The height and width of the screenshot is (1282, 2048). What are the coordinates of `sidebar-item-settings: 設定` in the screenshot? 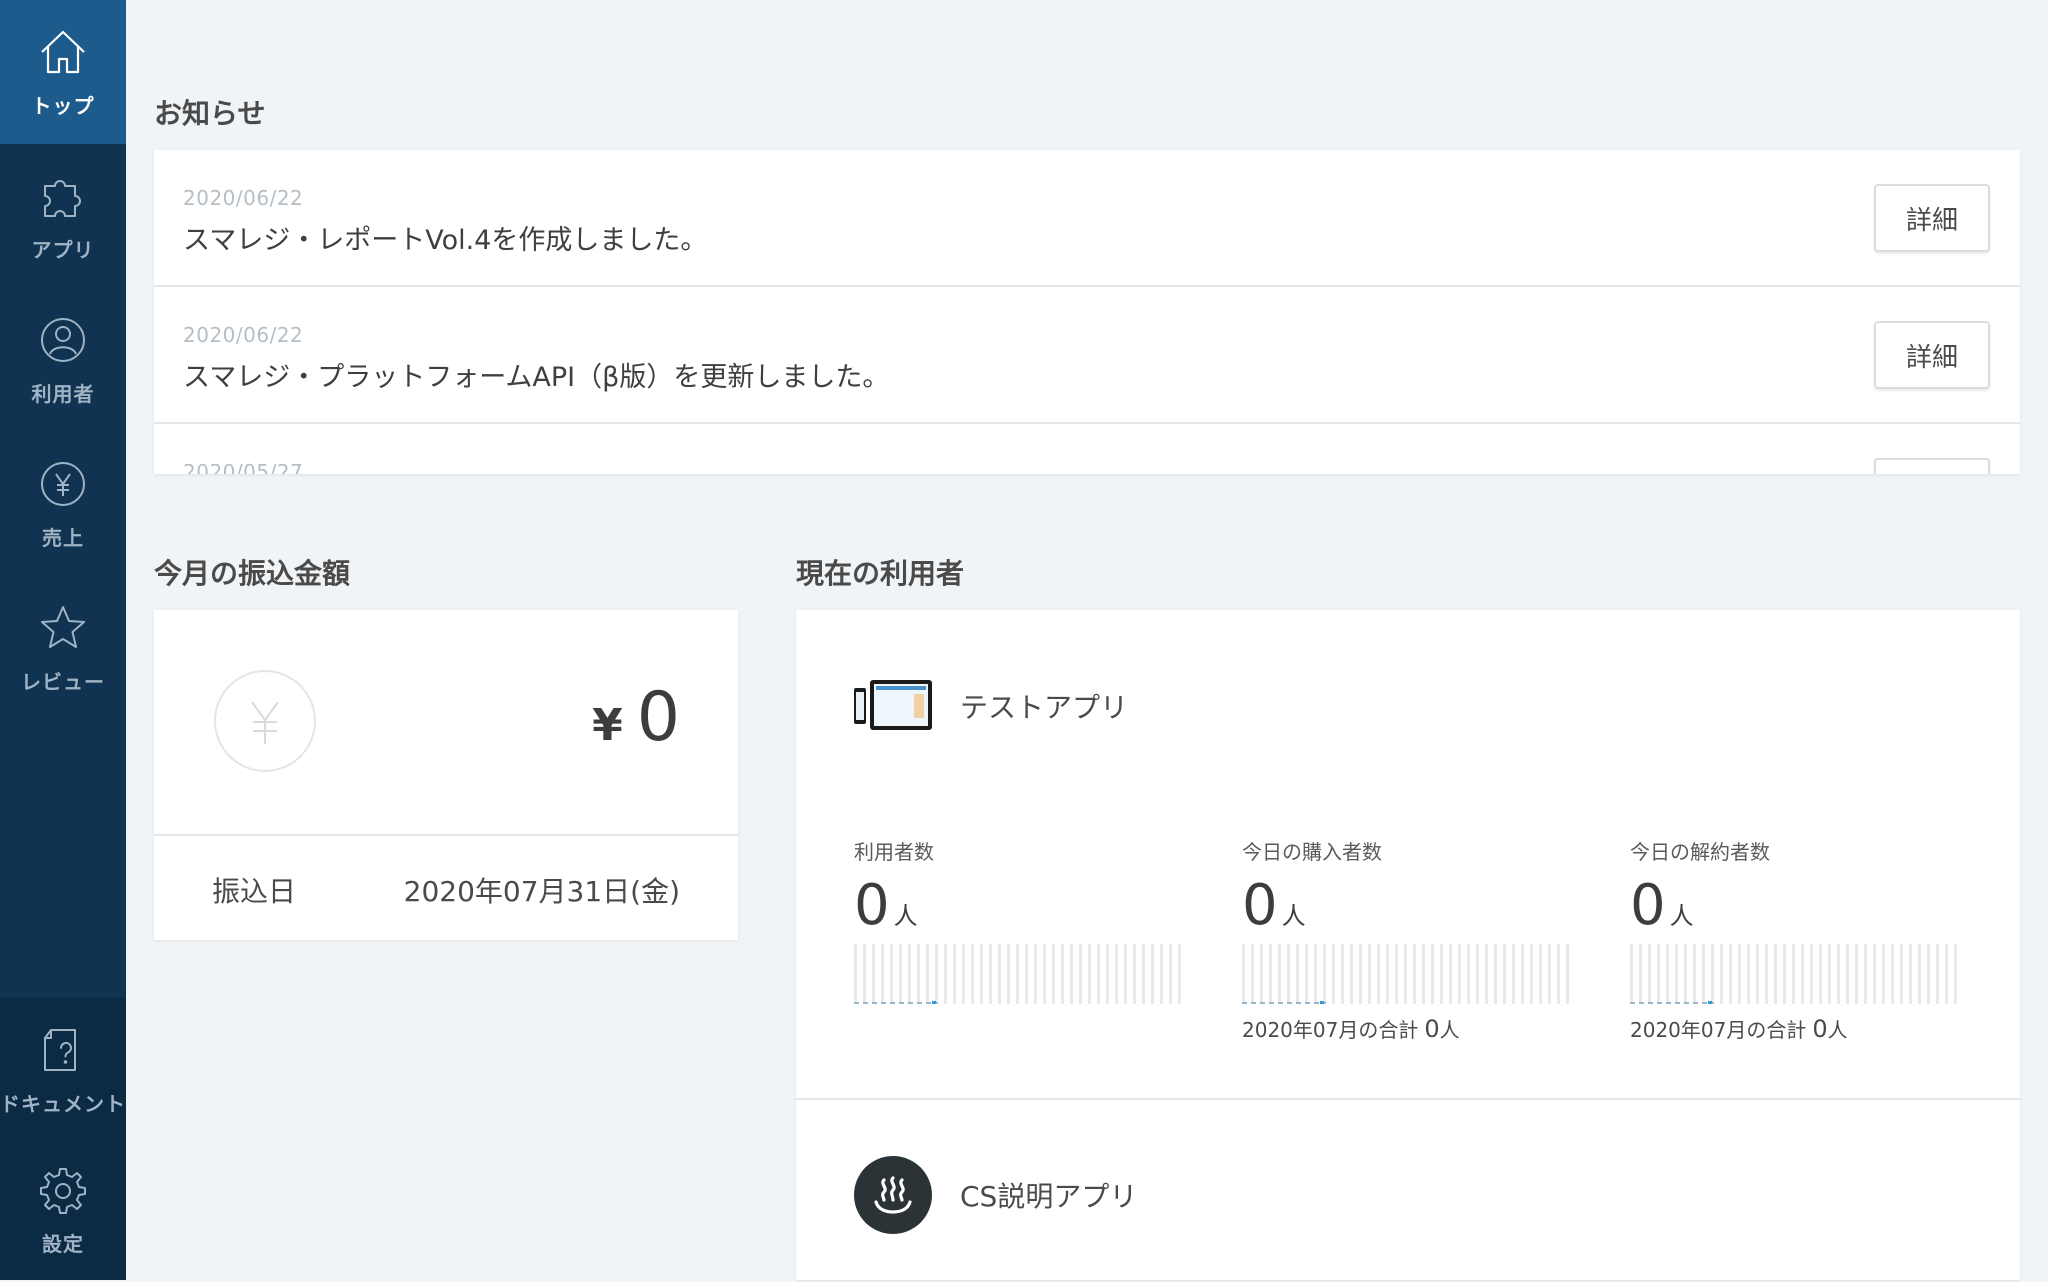 It's located at (63, 1210).